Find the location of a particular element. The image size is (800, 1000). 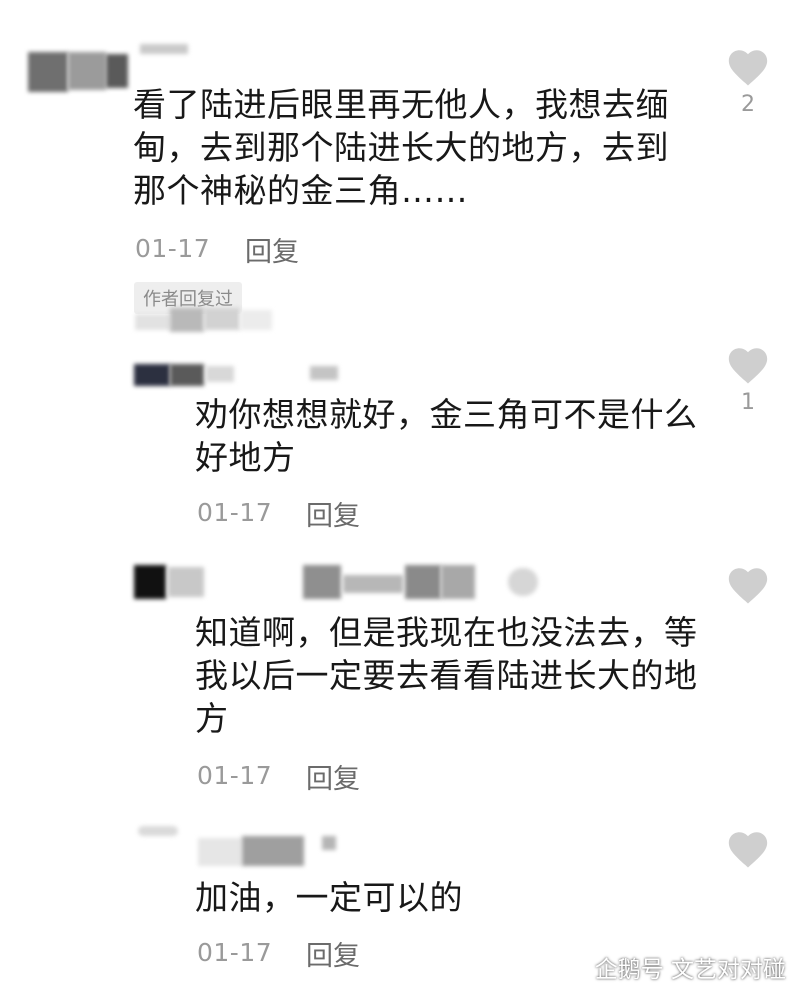

penguin-icon is located at coordinates (571, 969).